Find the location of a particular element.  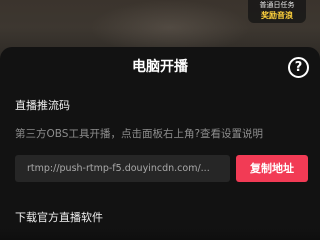

task-badge-reward: 奖励音浪 is located at coordinates (277, 15).